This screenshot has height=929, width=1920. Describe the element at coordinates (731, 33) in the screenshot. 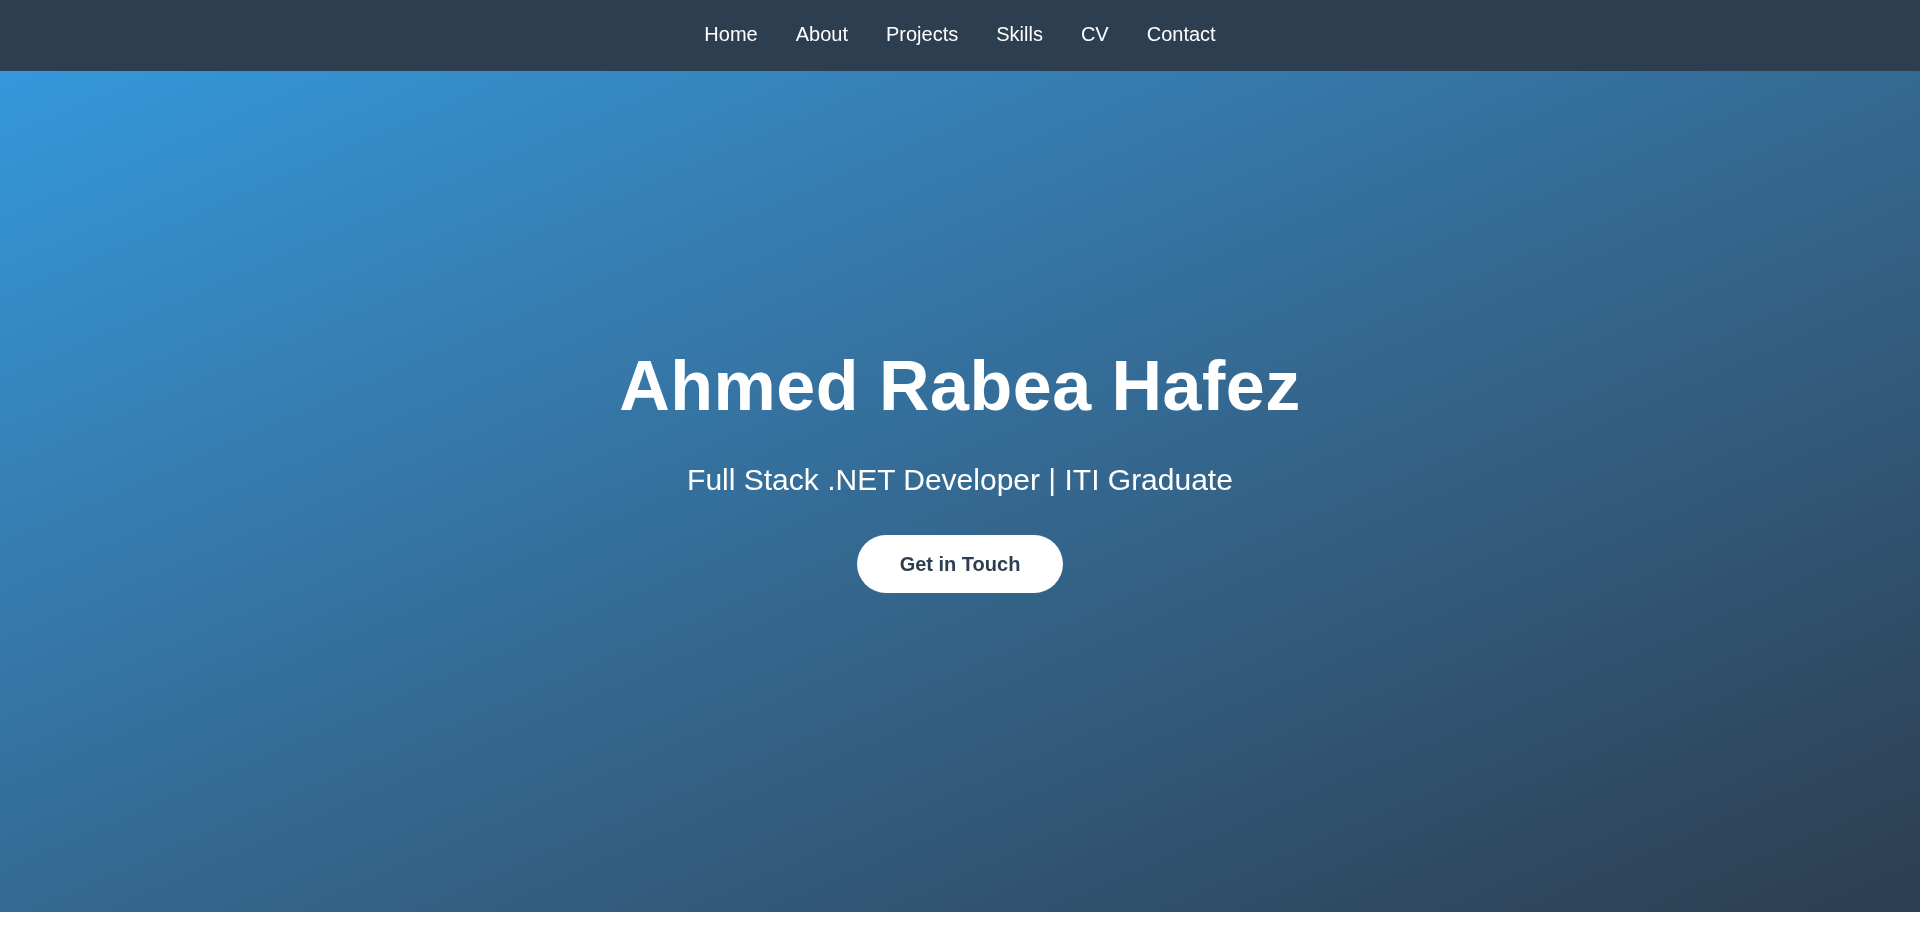

I see `nav-link: Home` at that location.